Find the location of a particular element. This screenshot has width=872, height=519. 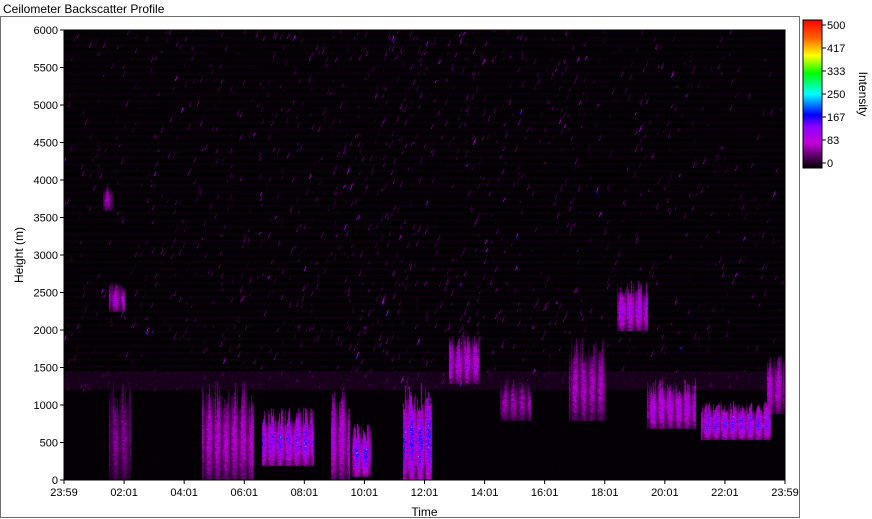

colorbar-title: Intensity is located at coordinates (863, 94).